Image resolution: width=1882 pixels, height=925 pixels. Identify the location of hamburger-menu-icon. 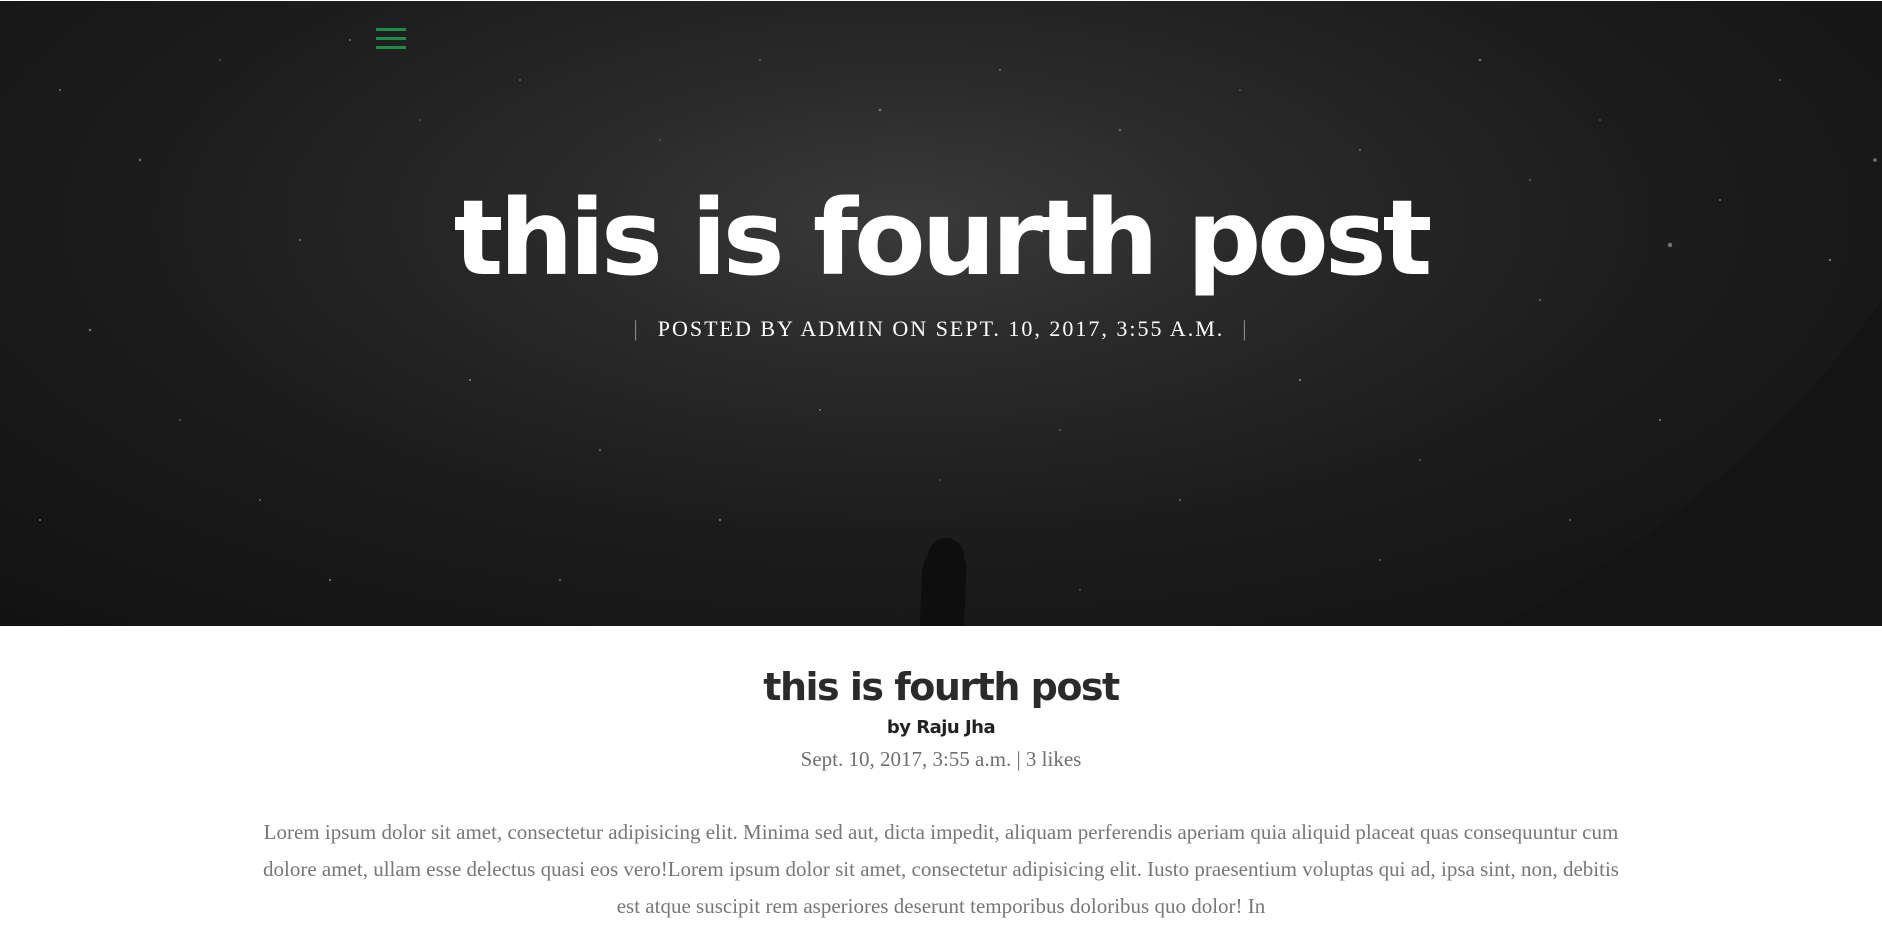
(391, 42).